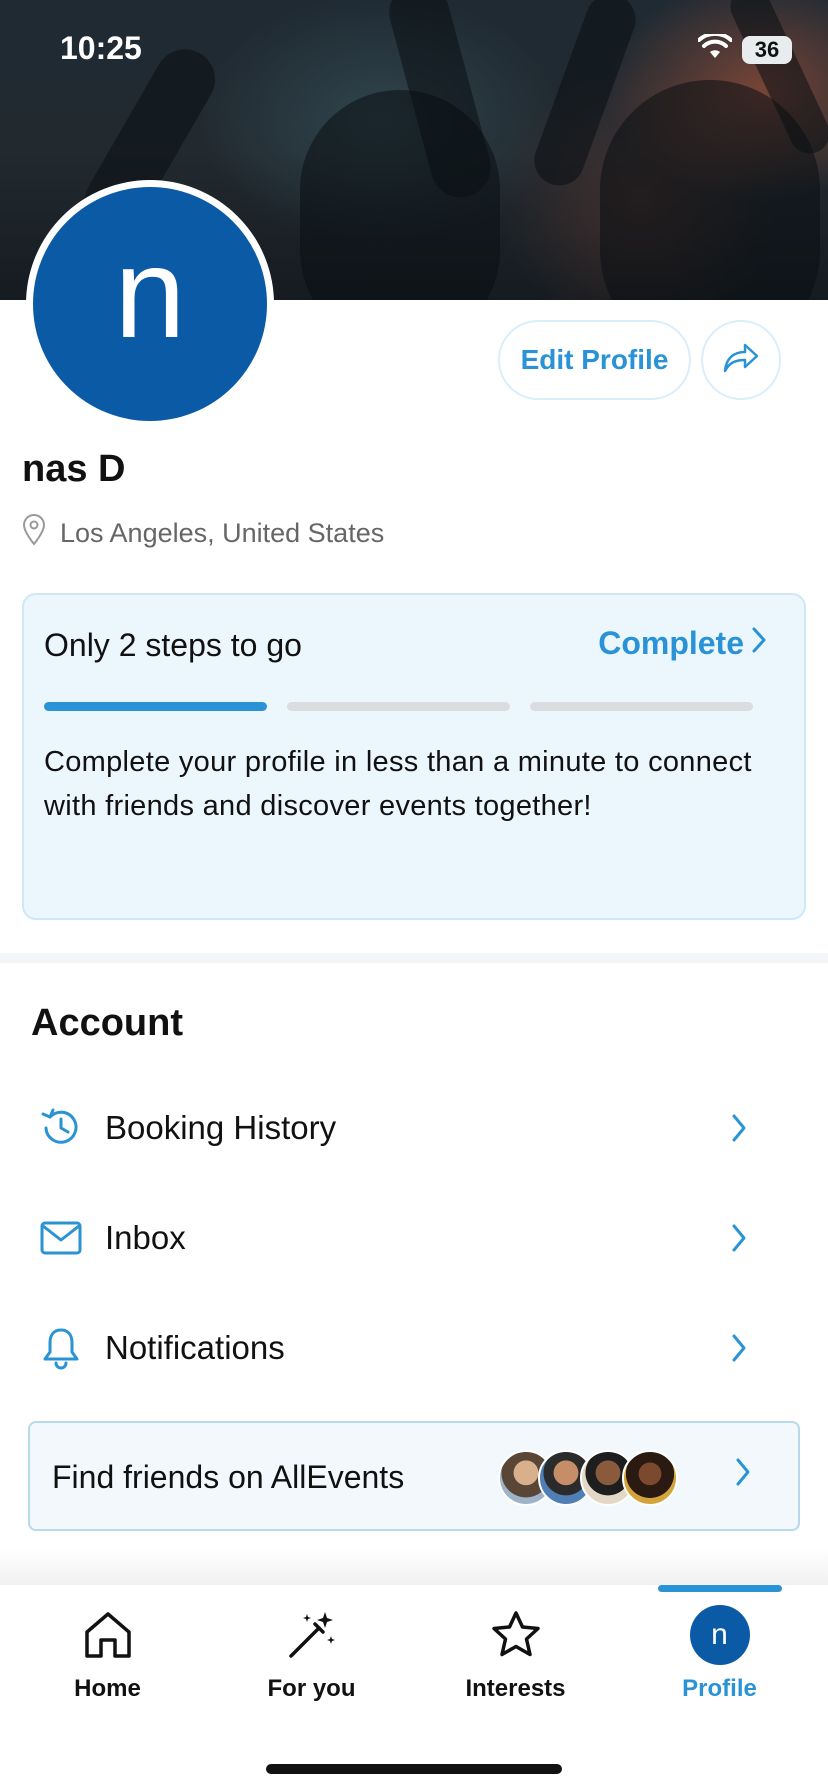 This screenshot has height=1792, width=828. What do you see at coordinates (311, 1688) in the screenshot?
I see `nav-label: For you` at bounding box center [311, 1688].